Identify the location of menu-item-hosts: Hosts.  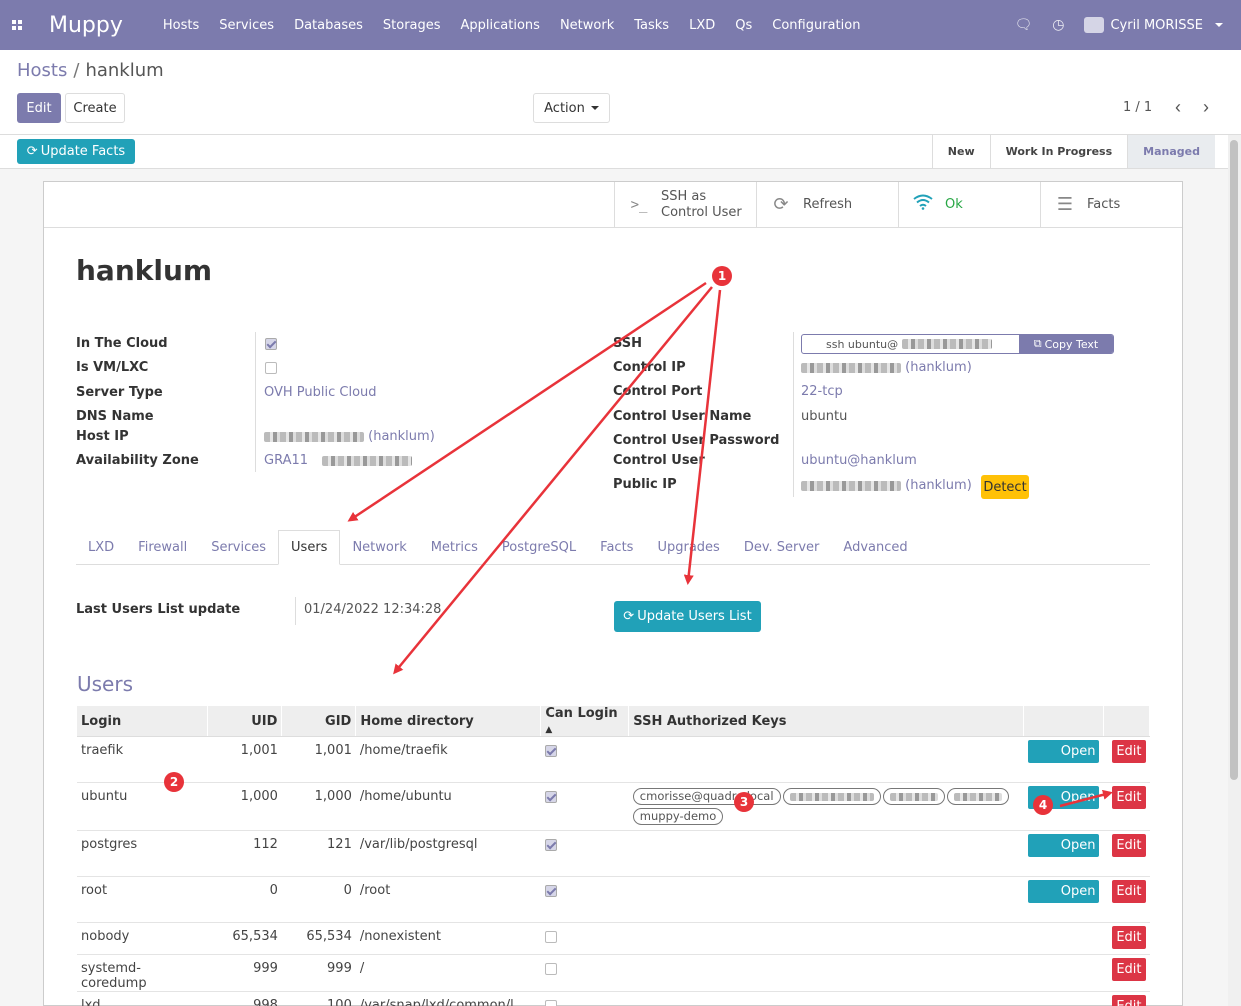
(181, 25).